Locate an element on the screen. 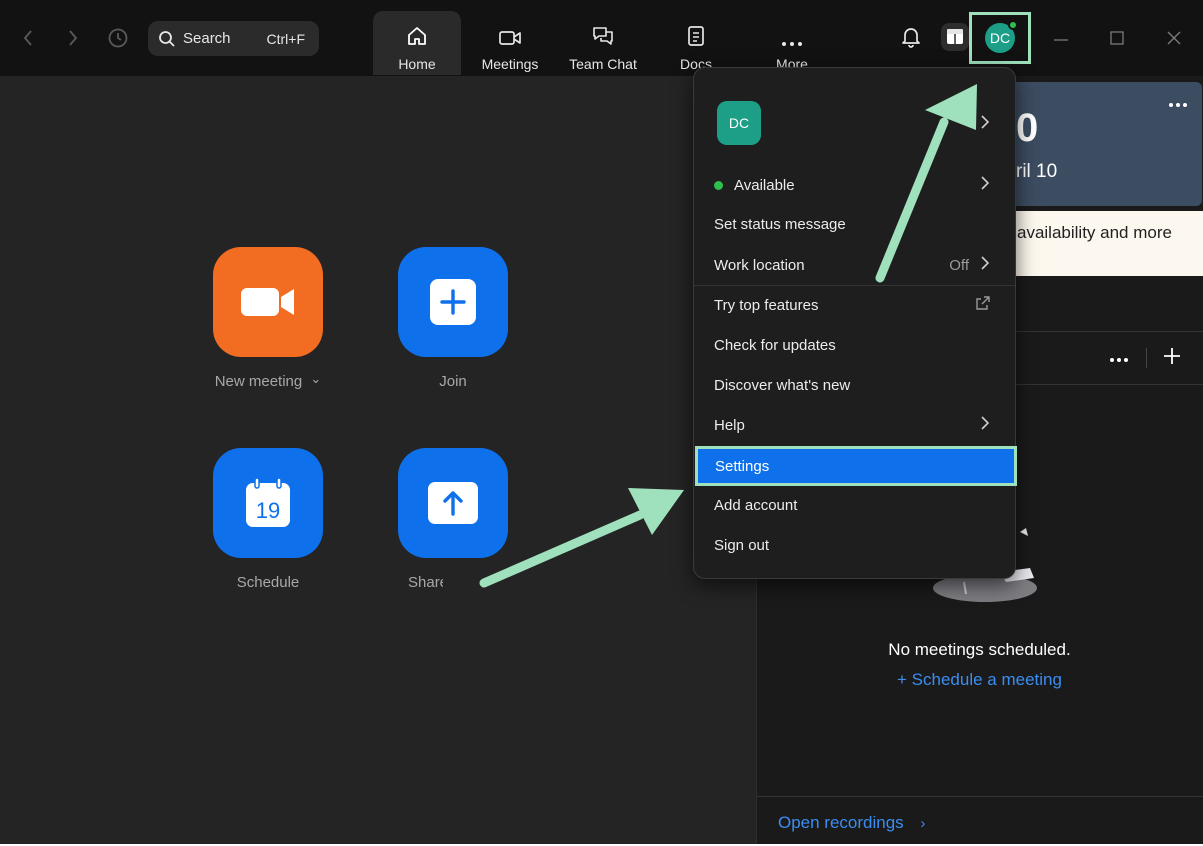 The height and width of the screenshot is (846, 1203). menu-item-label: Settings is located at coordinates (742, 466).